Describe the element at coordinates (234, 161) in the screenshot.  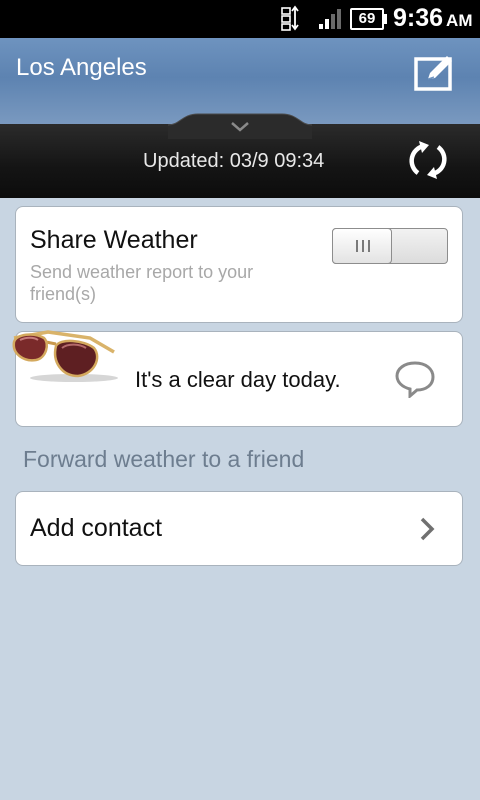
I see `updated-timestamp: Updated: 03/9 09:34` at that location.